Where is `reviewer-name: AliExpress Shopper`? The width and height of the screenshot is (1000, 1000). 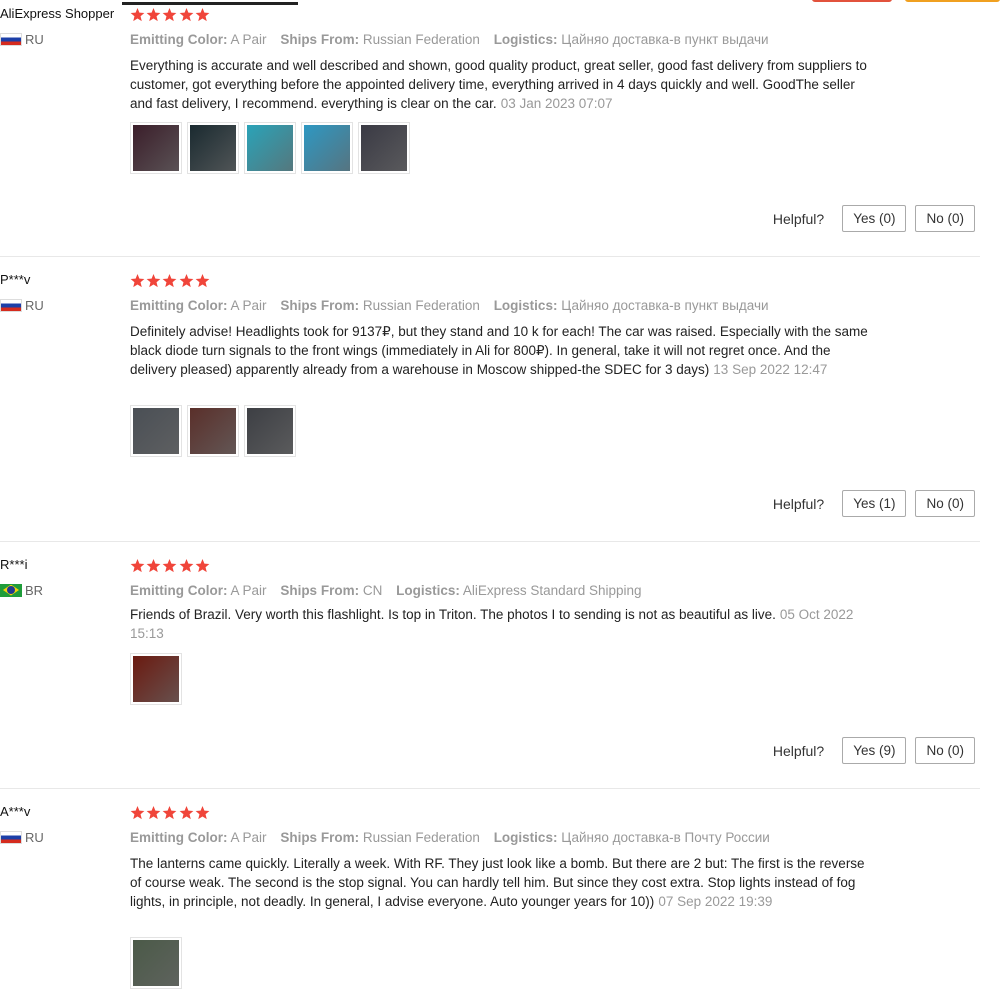 reviewer-name: AliExpress Shopper is located at coordinates (57, 13).